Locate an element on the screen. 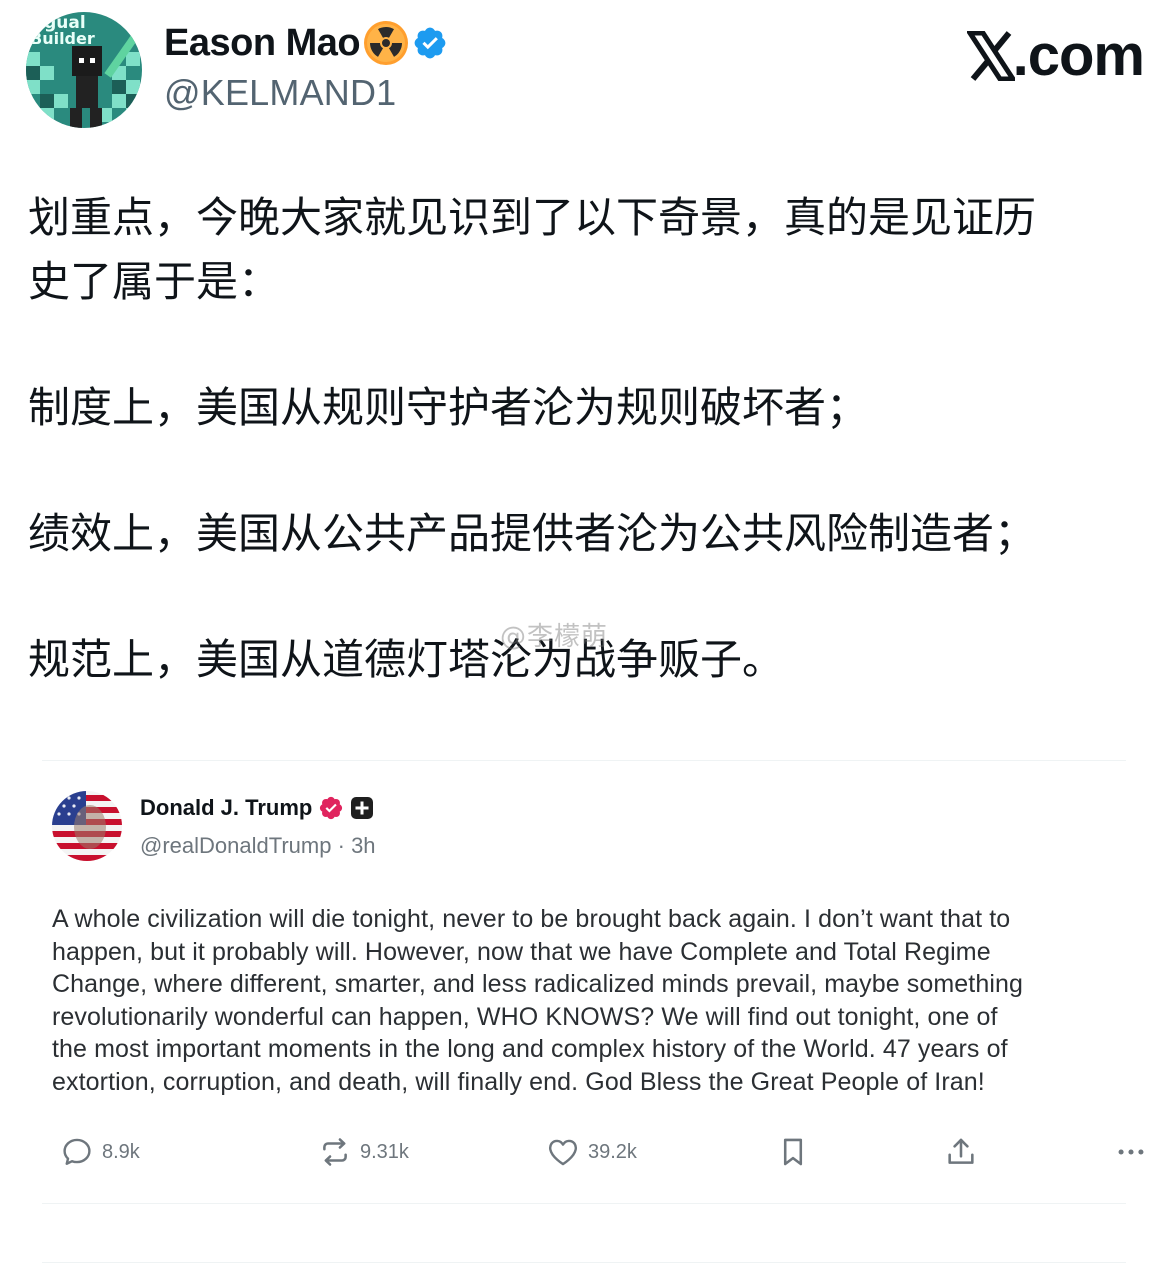 The image size is (1169, 1267). display-name-row: Eason Mao is located at coordinates (306, 43).